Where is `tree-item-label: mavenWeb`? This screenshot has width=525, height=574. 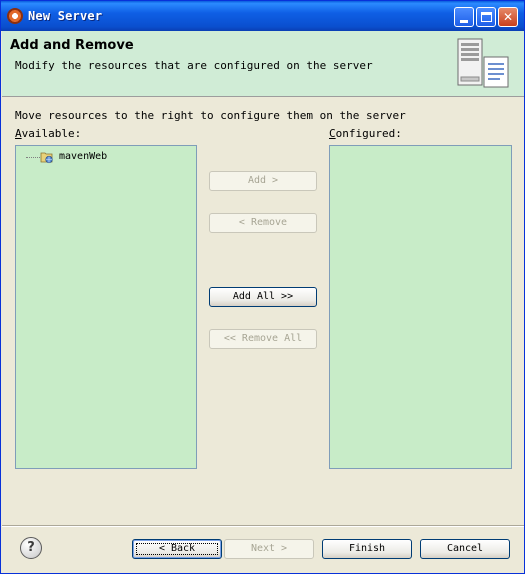 tree-item-label: mavenWeb is located at coordinates (83, 156).